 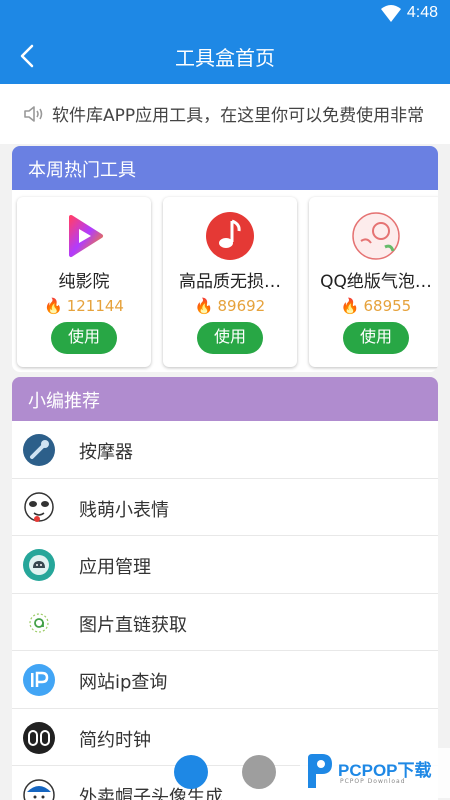 I want to click on list-item-label: 图片直链获取, so click(x=133, y=625).